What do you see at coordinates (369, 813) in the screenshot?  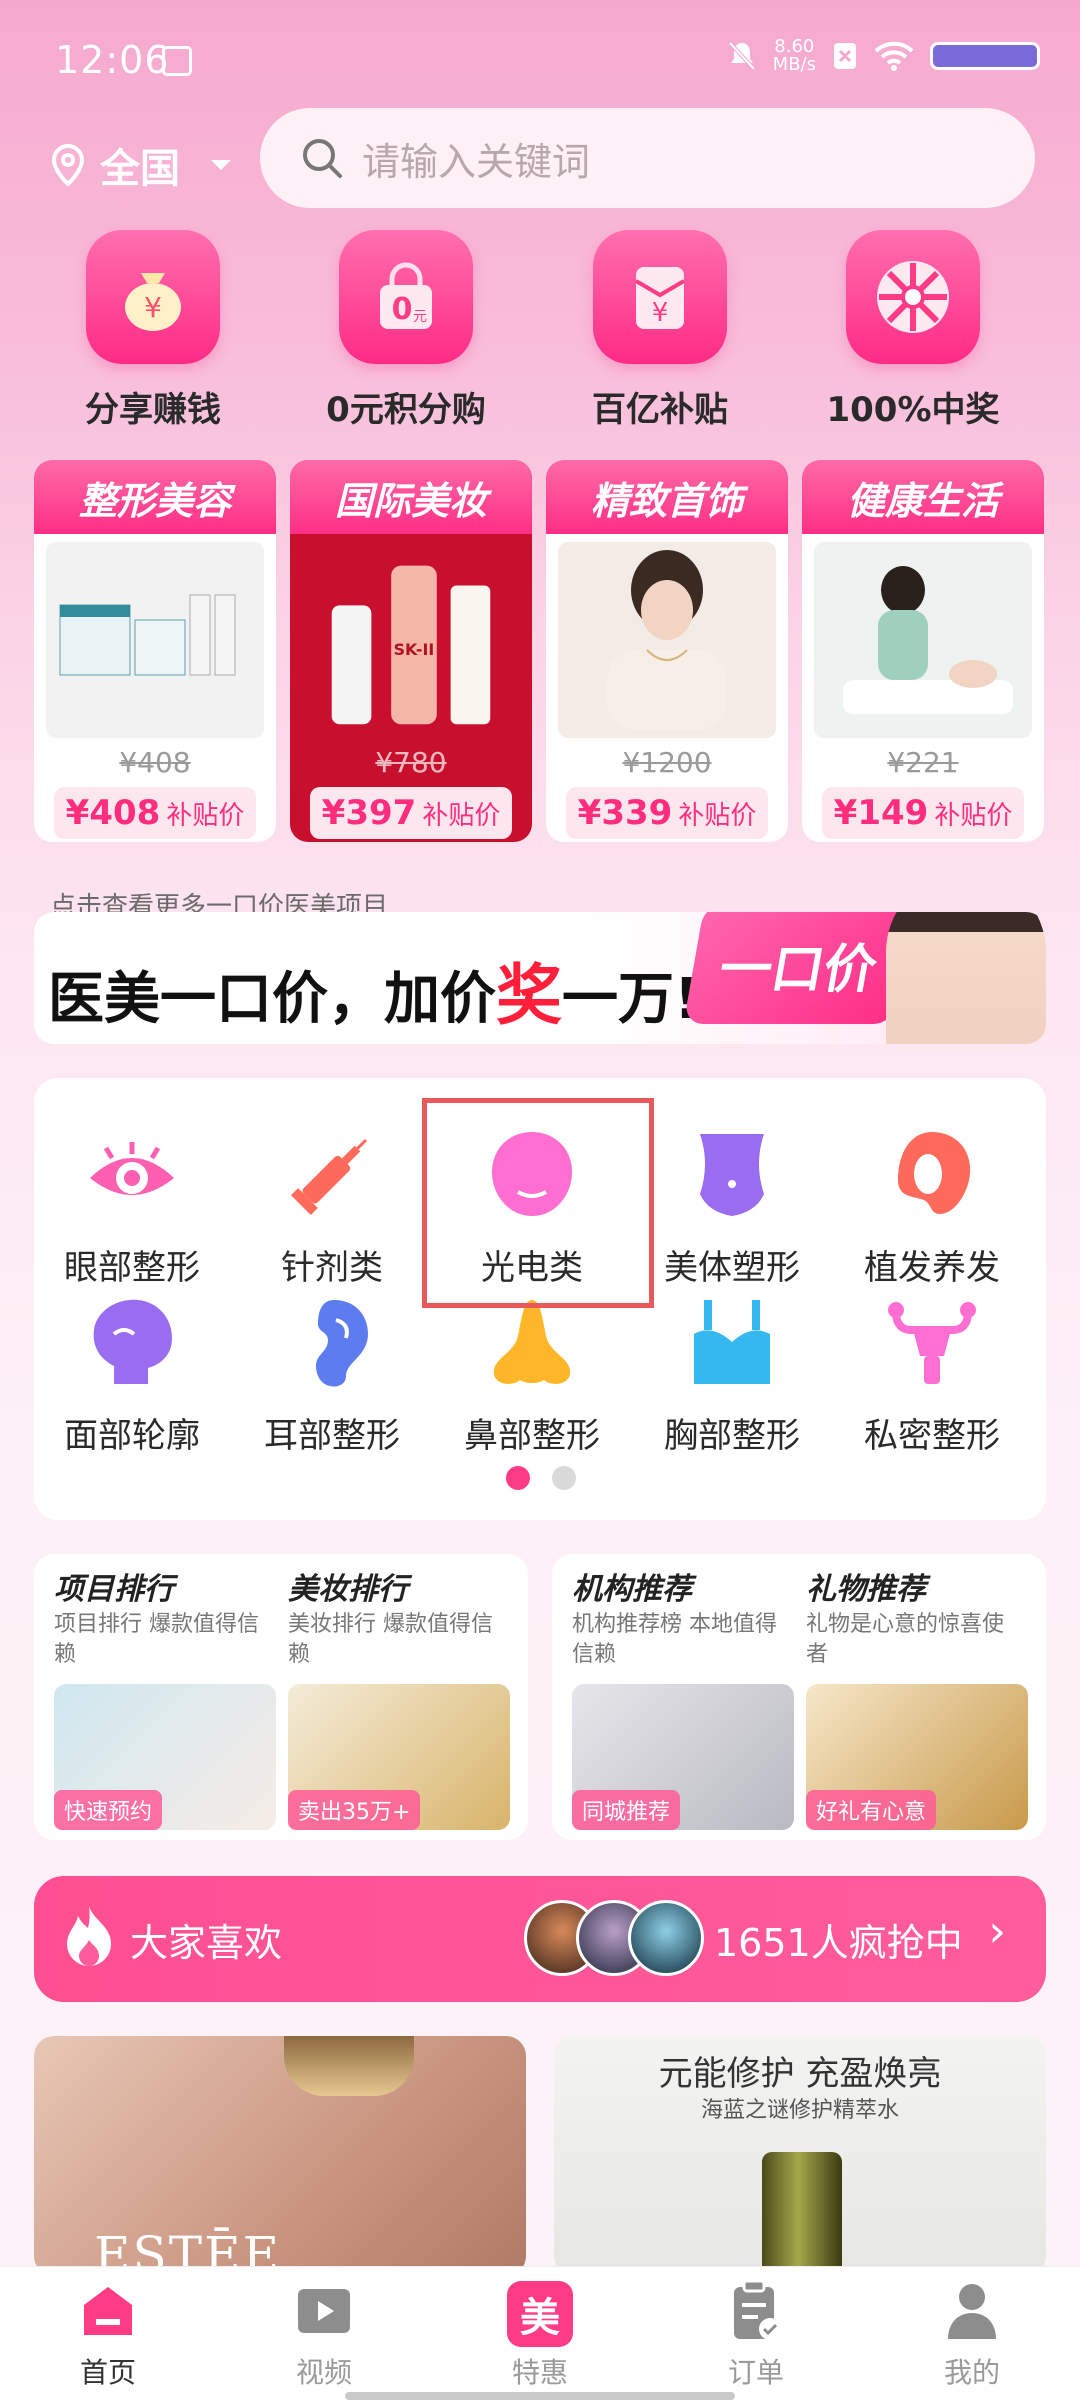 I see `promo-price-value: ¥397` at bounding box center [369, 813].